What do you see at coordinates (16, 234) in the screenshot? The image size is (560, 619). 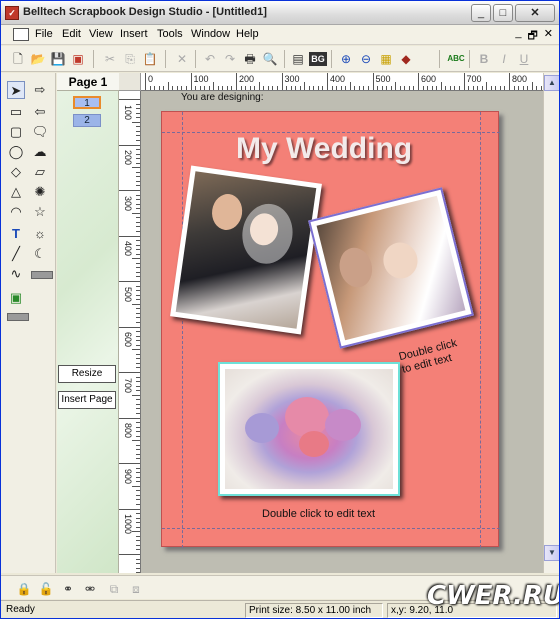 I see `text-tool-icon: T` at bounding box center [16, 234].